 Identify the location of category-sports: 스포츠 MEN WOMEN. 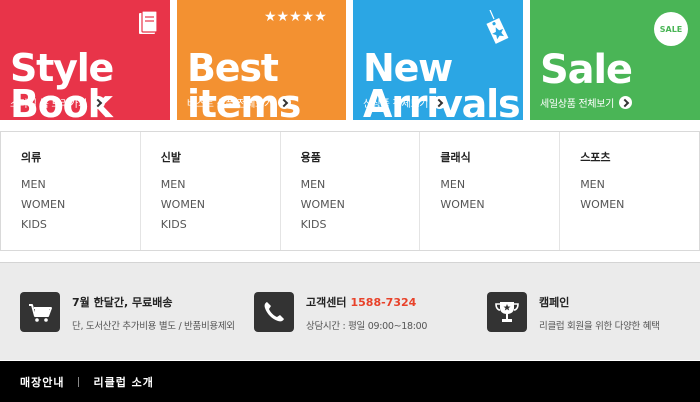
(629, 191).